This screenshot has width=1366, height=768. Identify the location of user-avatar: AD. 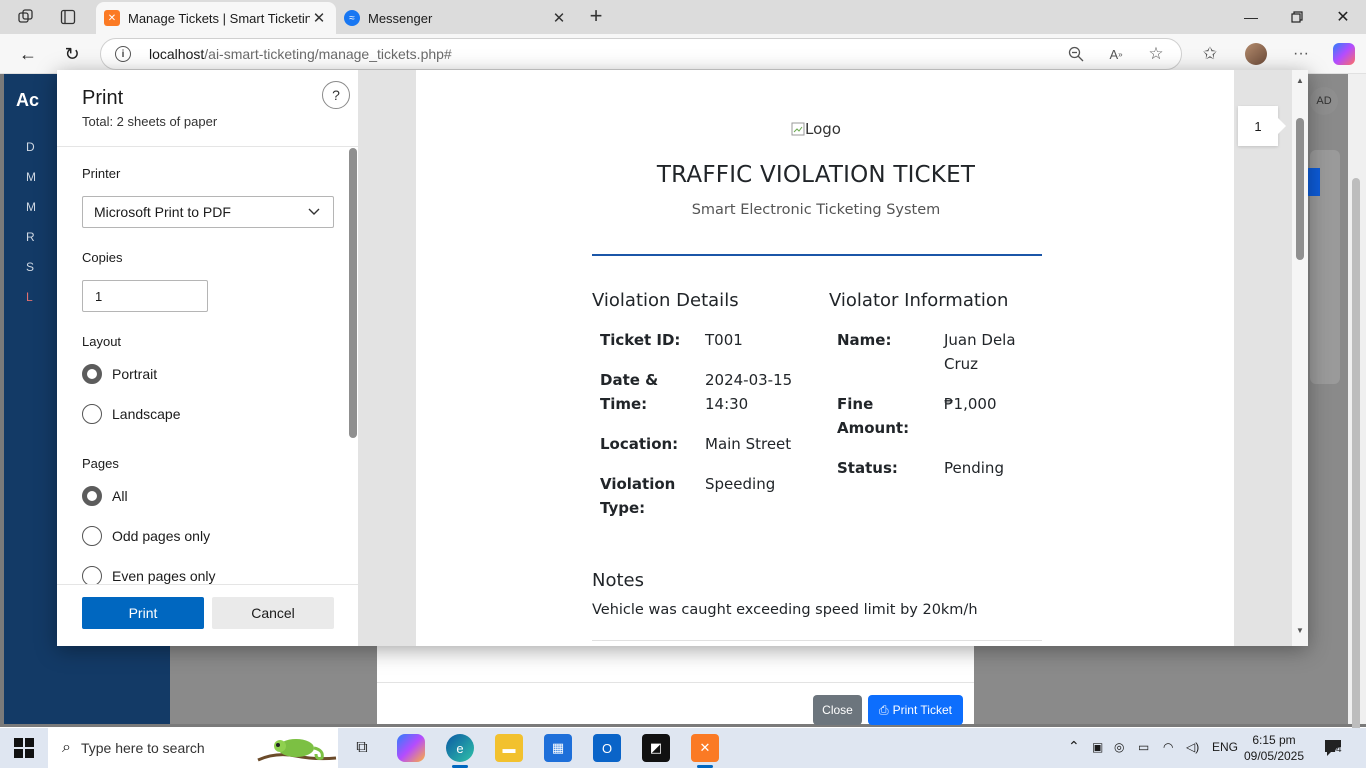
(1324, 101).